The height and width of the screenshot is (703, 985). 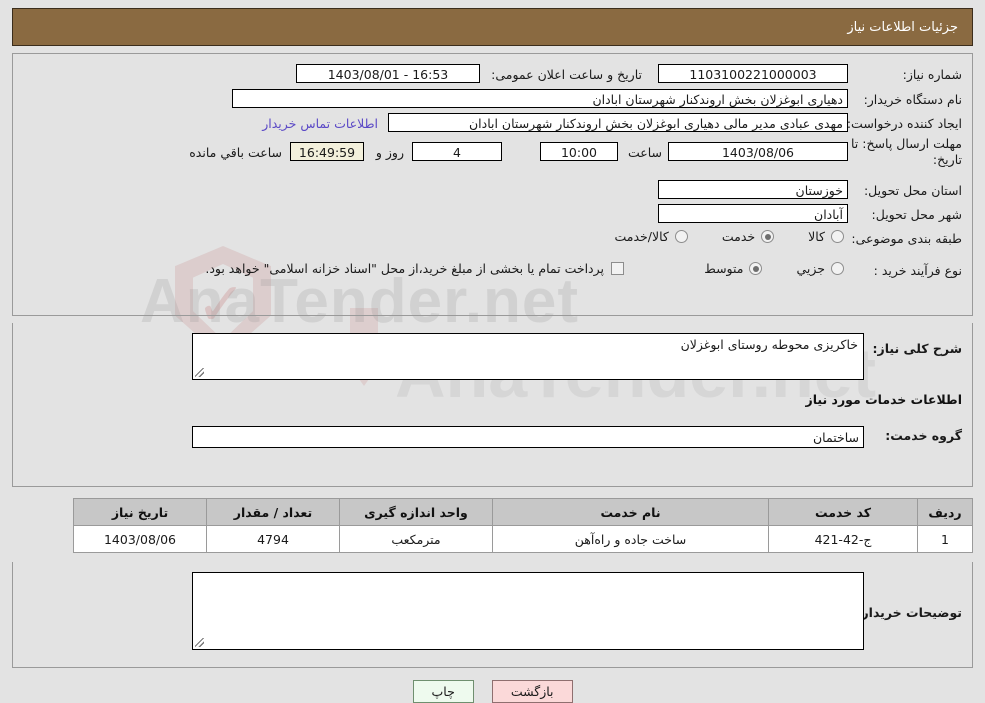 What do you see at coordinates (320, 123) in the screenshot?
I see `buyer-contact-link: اطلاعات تماس خریدار` at bounding box center [320, 123].